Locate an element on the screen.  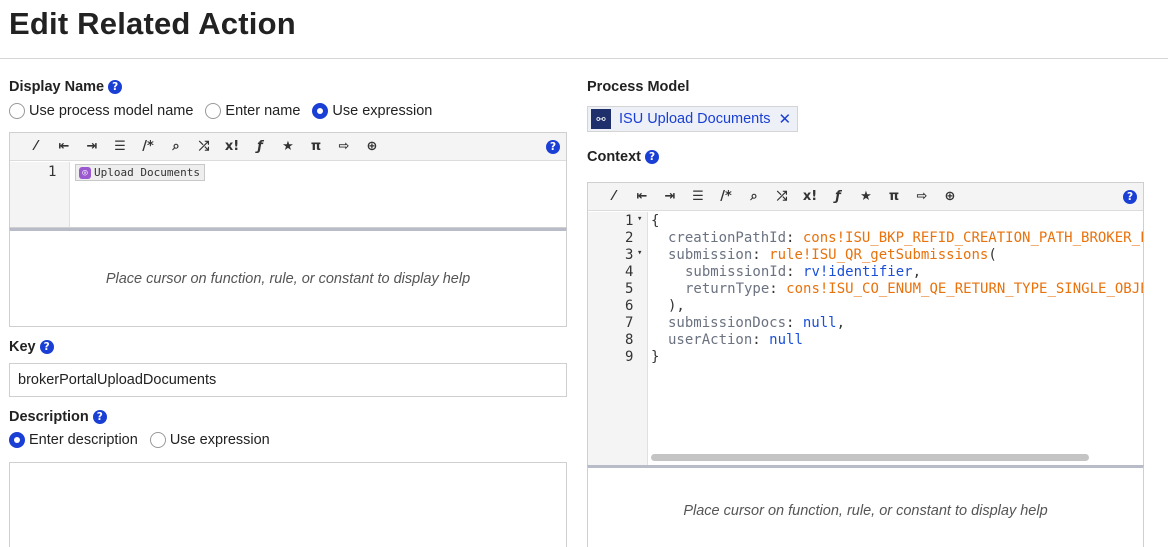
code-line: ), is located at coordinates (676, 306).